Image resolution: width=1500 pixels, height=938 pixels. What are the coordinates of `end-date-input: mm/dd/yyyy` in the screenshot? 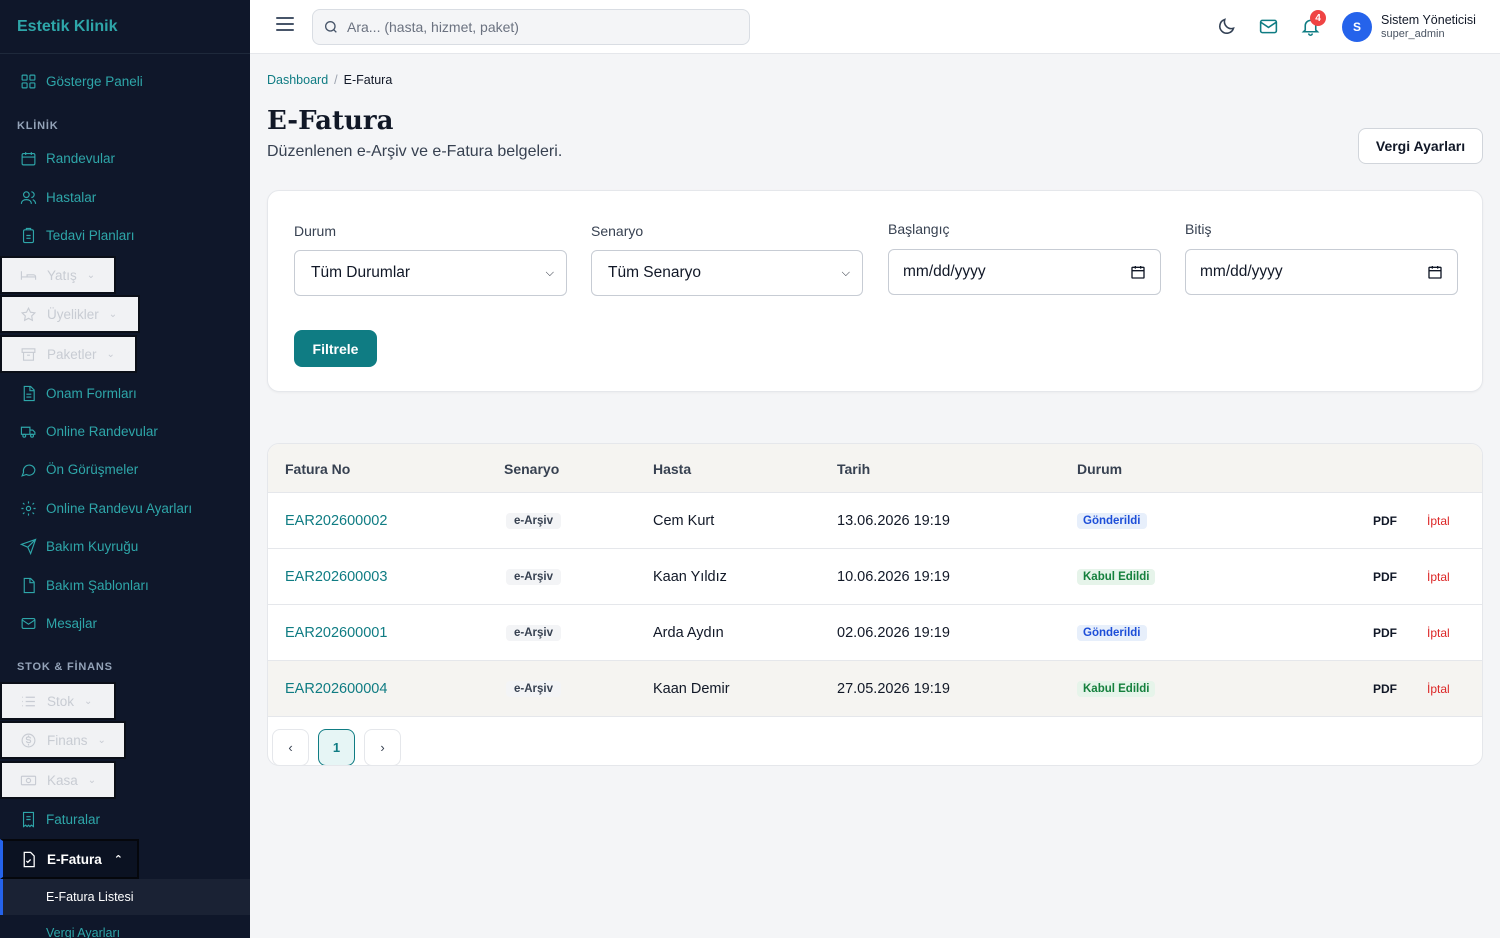 It's located at (1321, 272).